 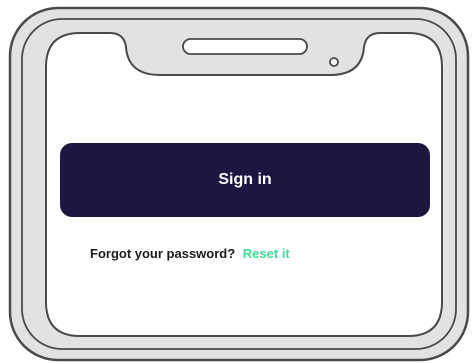 What do you see at coordinates (163, 253) in the screenshot?
I see `forgot-password-prompt: Forgot your password?` at bounding box center [163, 253].